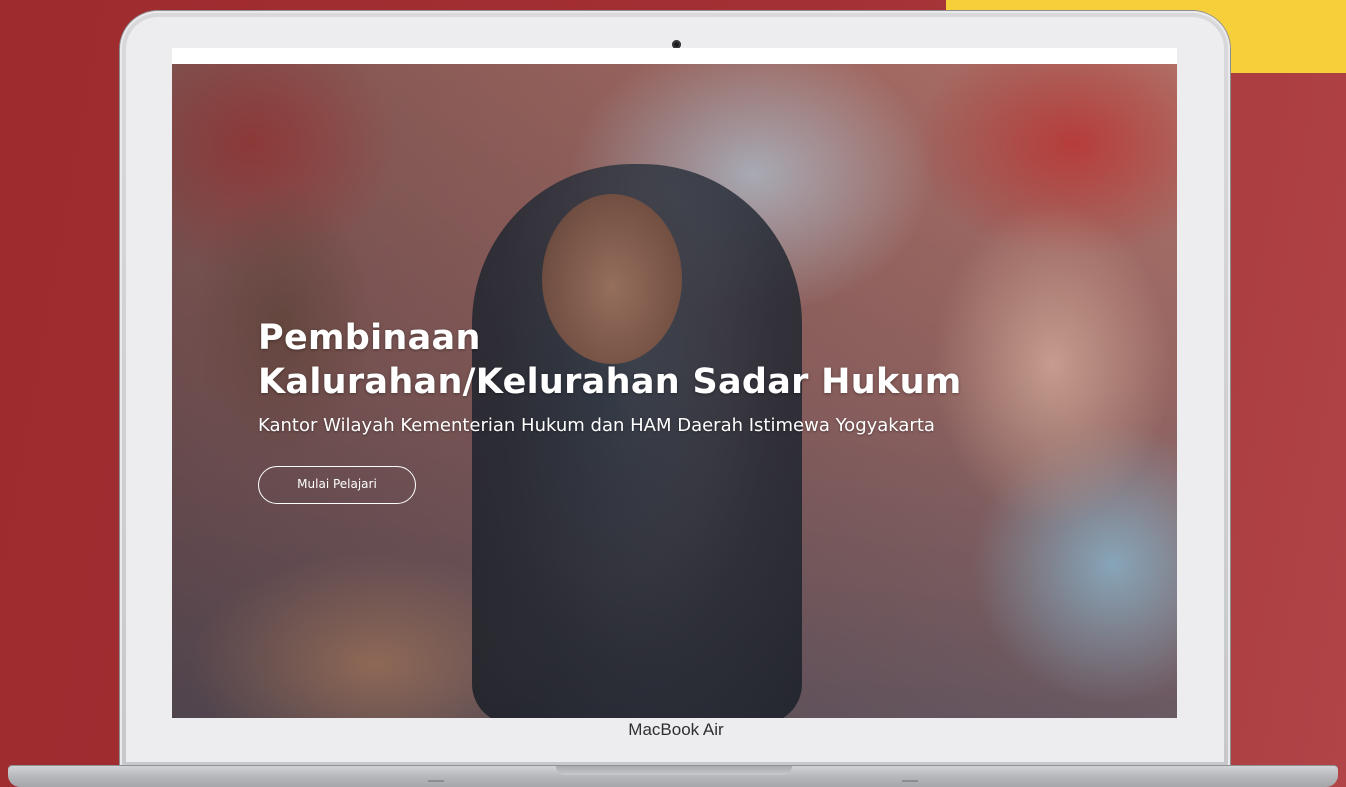  Describe the element at coordinates (676, 729) in the screenshot. I see `device-model-label: MacBook Air` at that location.